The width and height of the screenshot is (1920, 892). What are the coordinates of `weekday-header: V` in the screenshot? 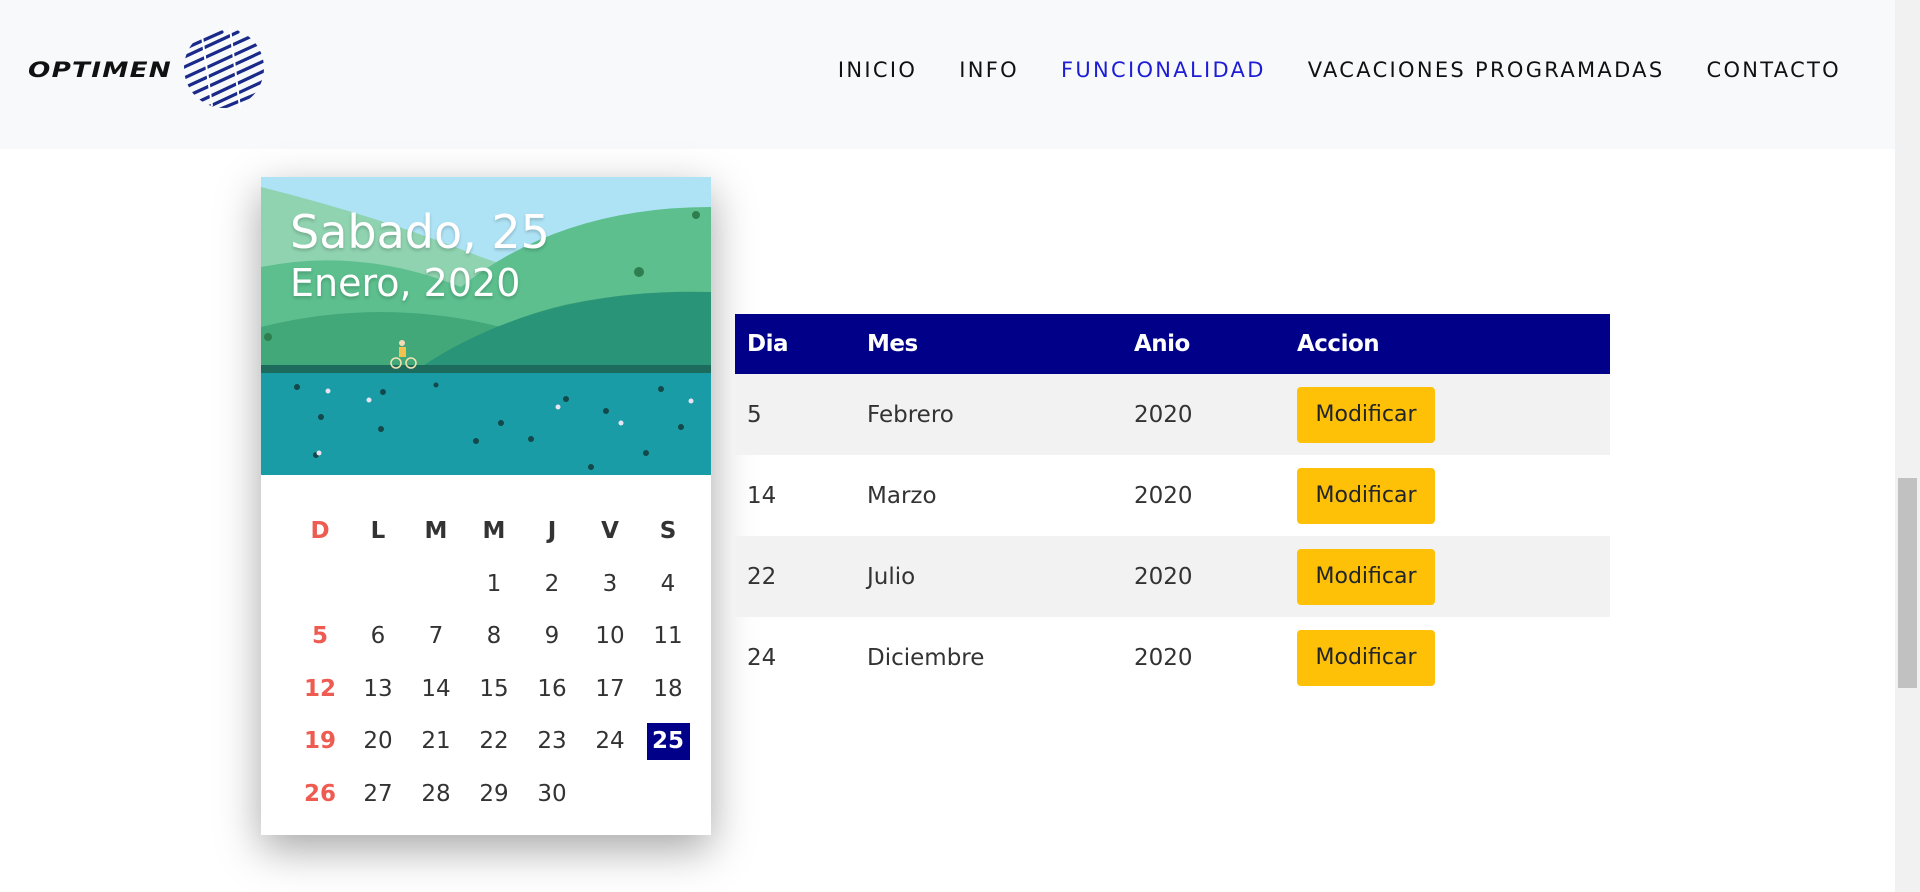 It's located at (610, 531).